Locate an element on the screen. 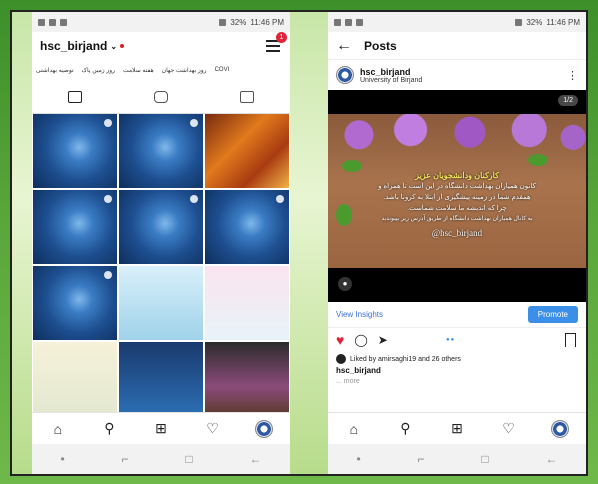  profile-tabs is located at coordinates (161, 97).